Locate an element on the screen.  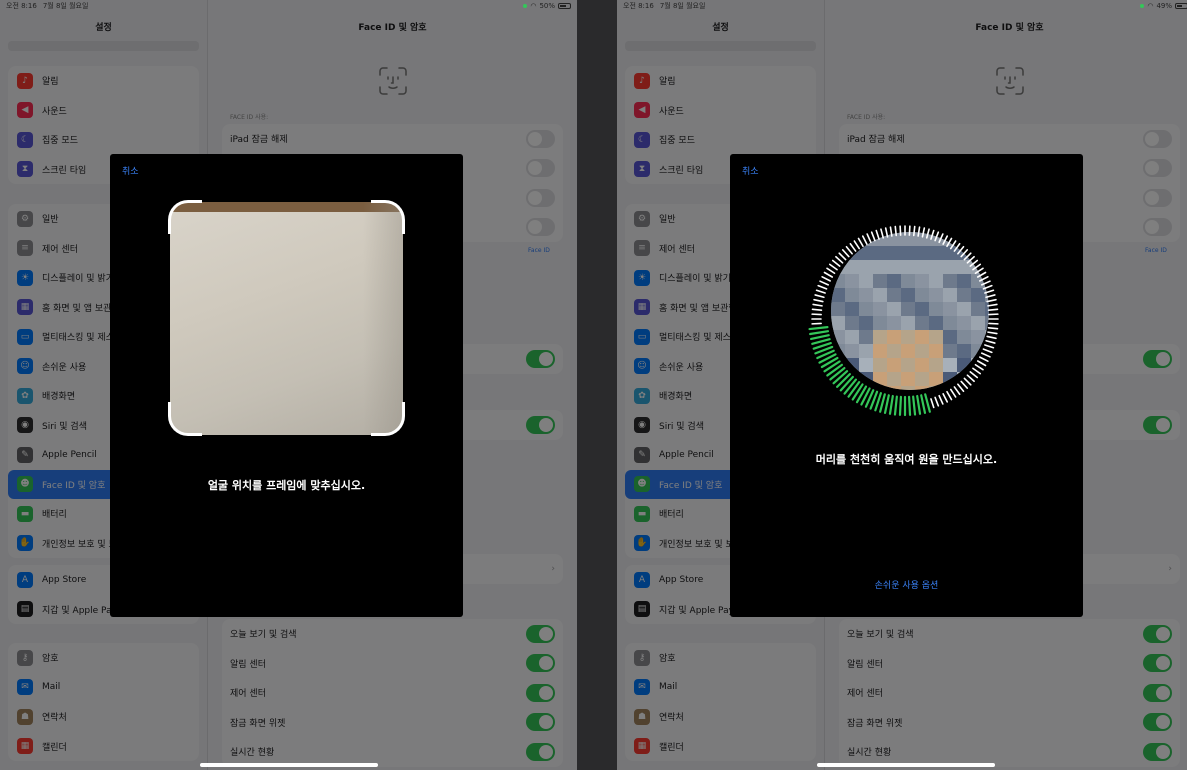
battery-percent: 50% is located at coordinates (547, 6).